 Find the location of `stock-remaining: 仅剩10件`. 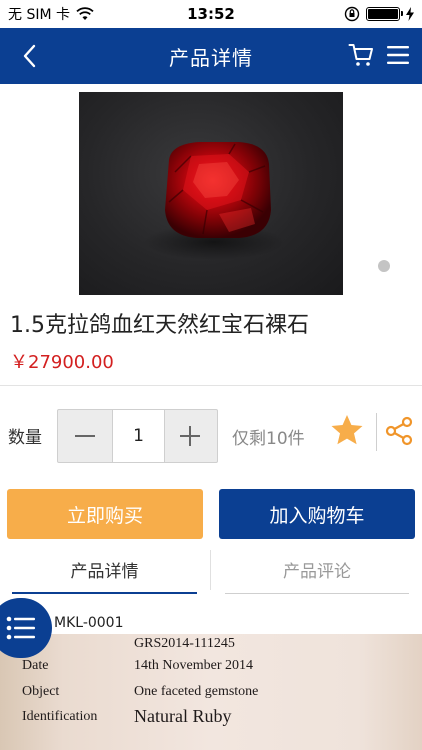

stock-remaining: 仅剩10件 is located at coordinates (268, 439).